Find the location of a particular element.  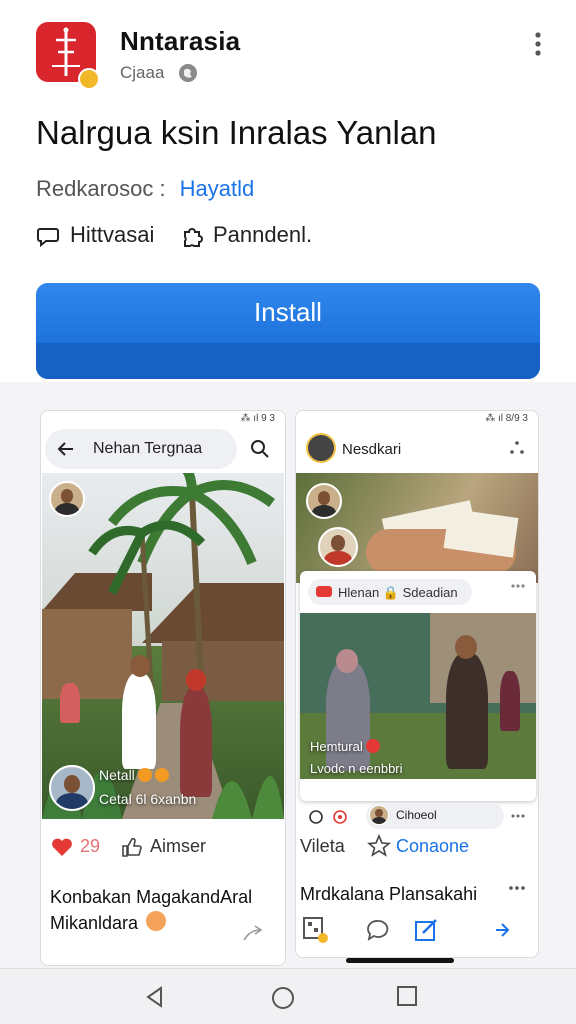

action-label-1: Aimser is located at coordinates (178, 846).